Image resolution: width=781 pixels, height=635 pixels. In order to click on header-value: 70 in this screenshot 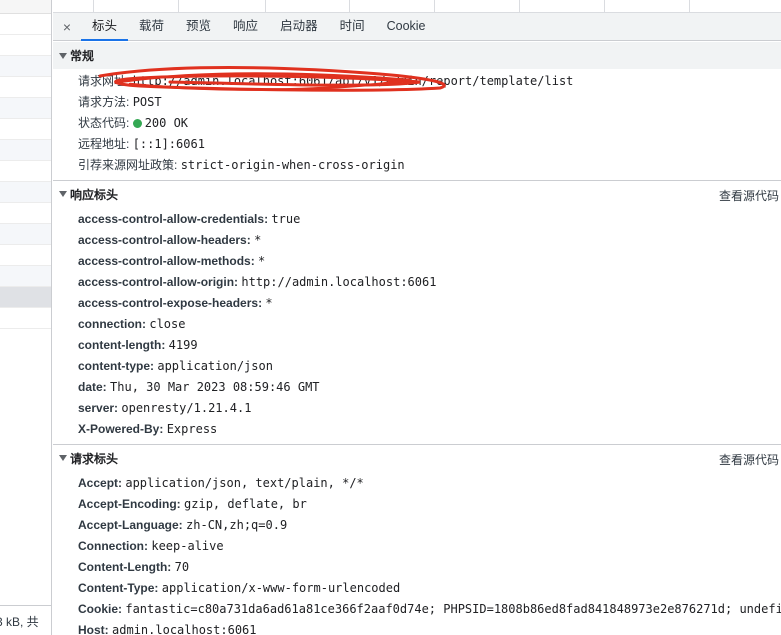, I will do `click(182, 567)`.